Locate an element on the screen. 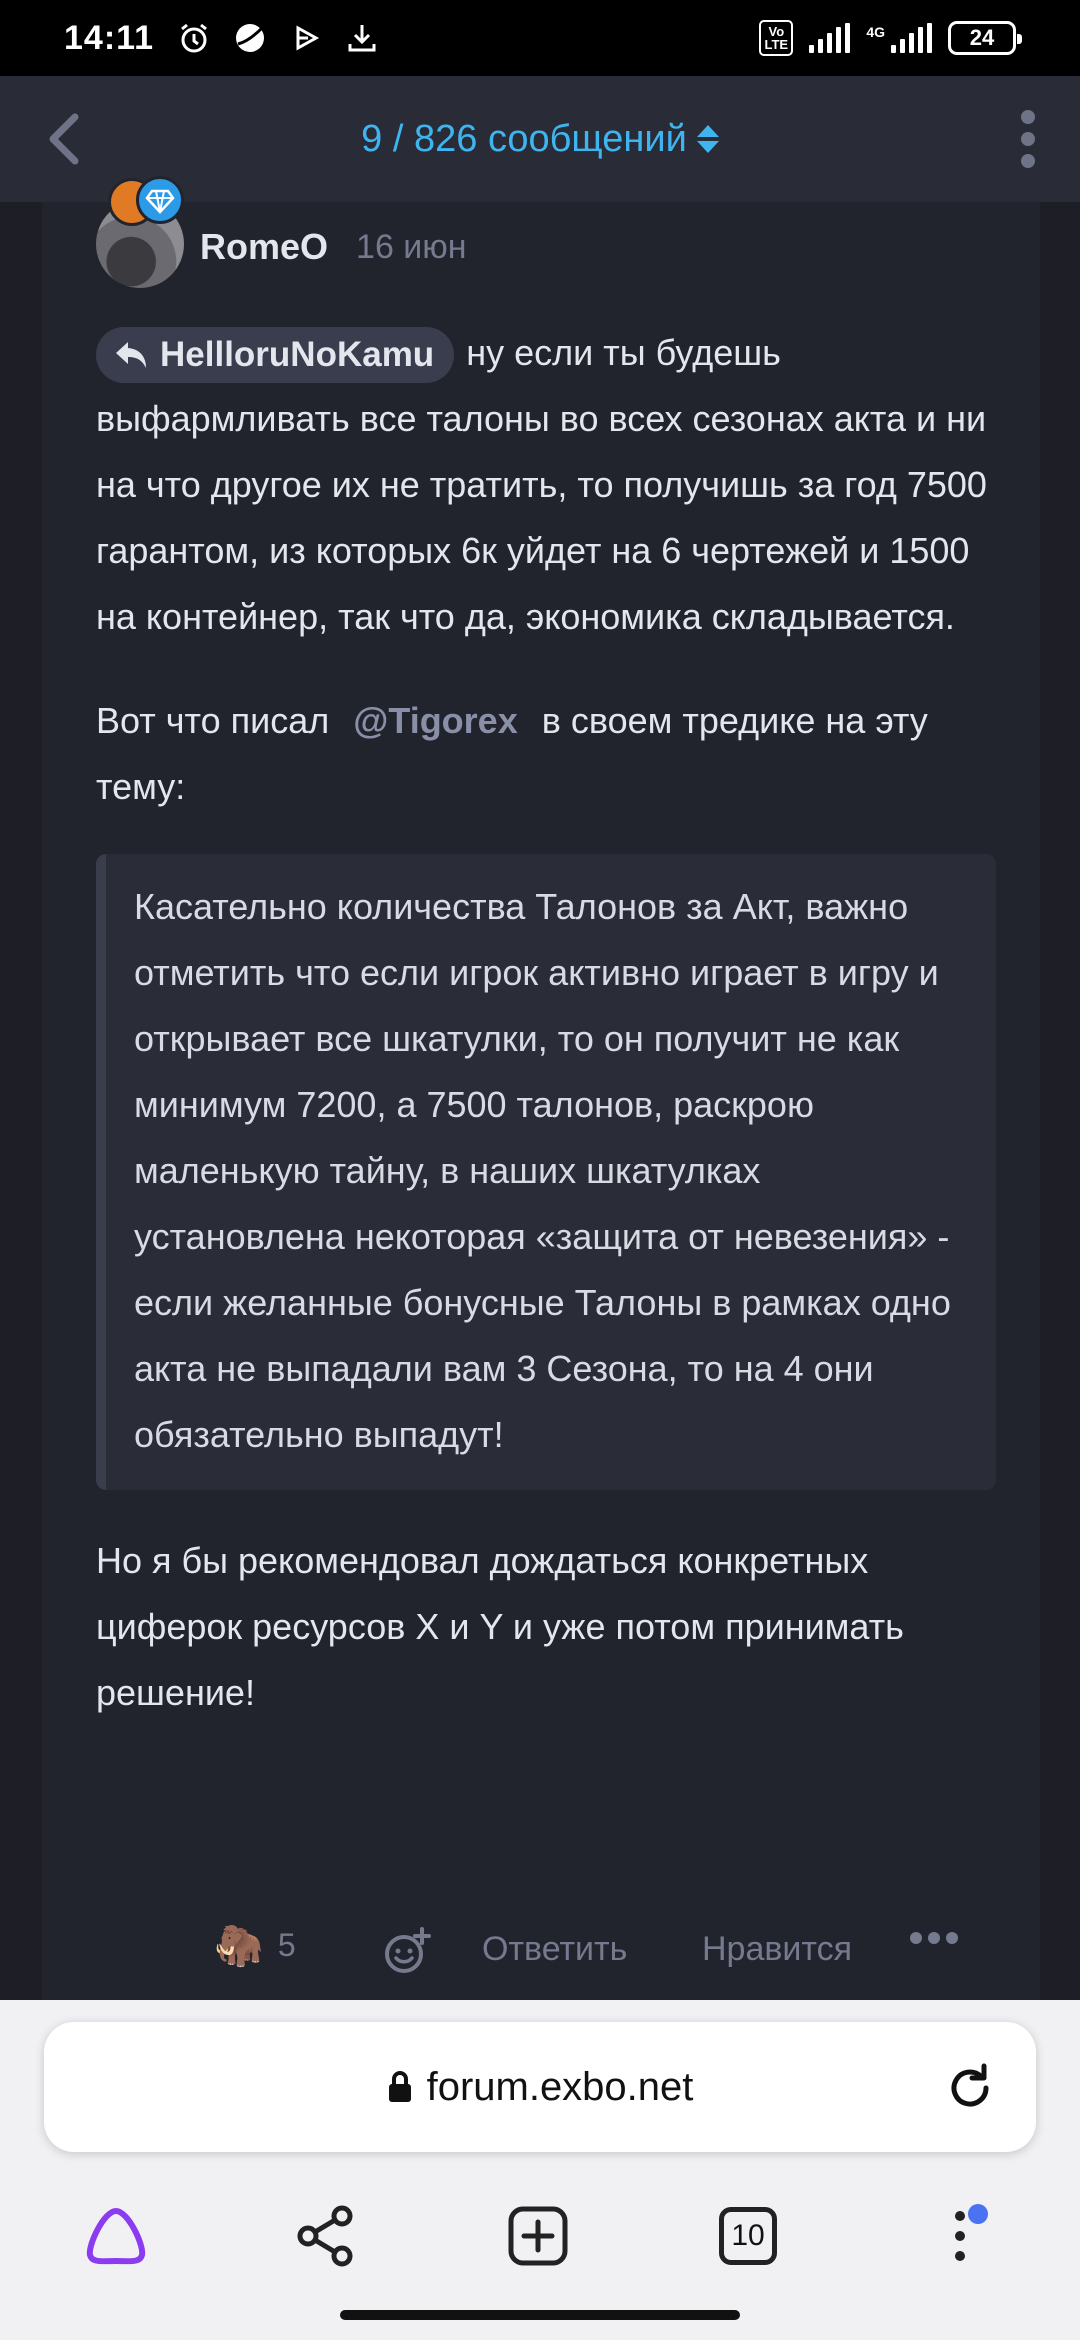  browser-menu-button is located at coordinates (960, 2236).